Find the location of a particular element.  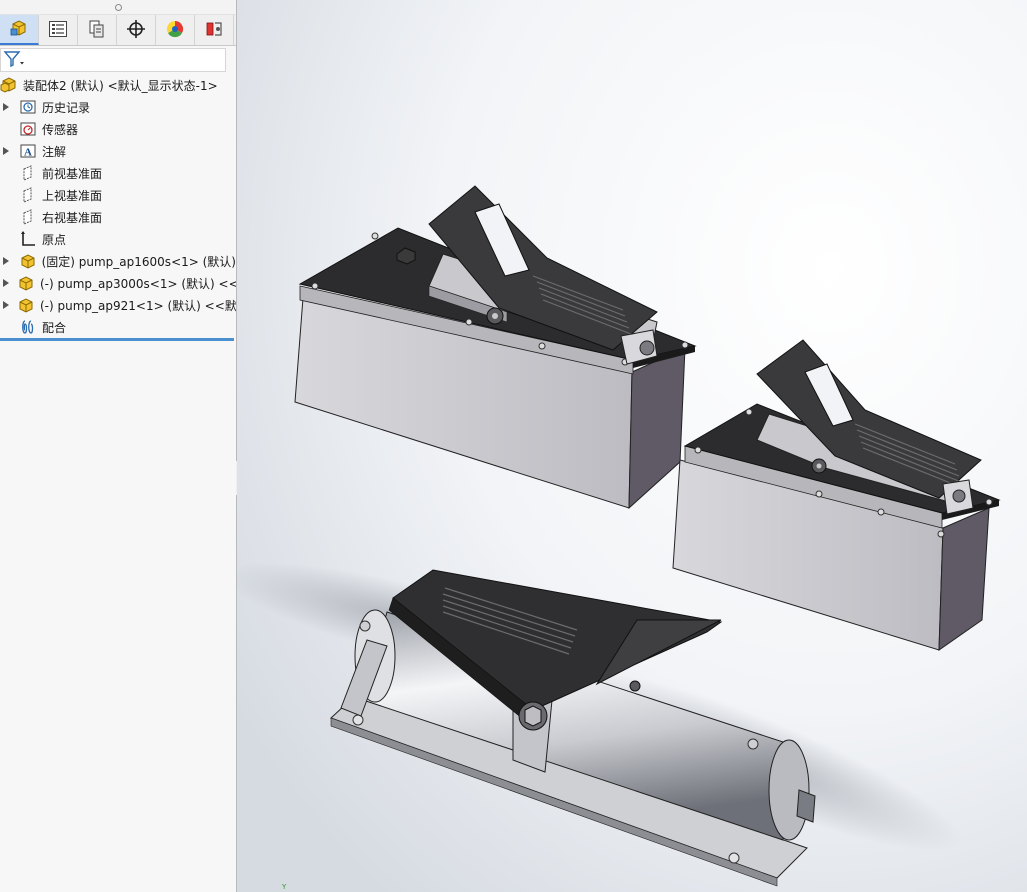

grip-dot is located at coordinates (118, 7).